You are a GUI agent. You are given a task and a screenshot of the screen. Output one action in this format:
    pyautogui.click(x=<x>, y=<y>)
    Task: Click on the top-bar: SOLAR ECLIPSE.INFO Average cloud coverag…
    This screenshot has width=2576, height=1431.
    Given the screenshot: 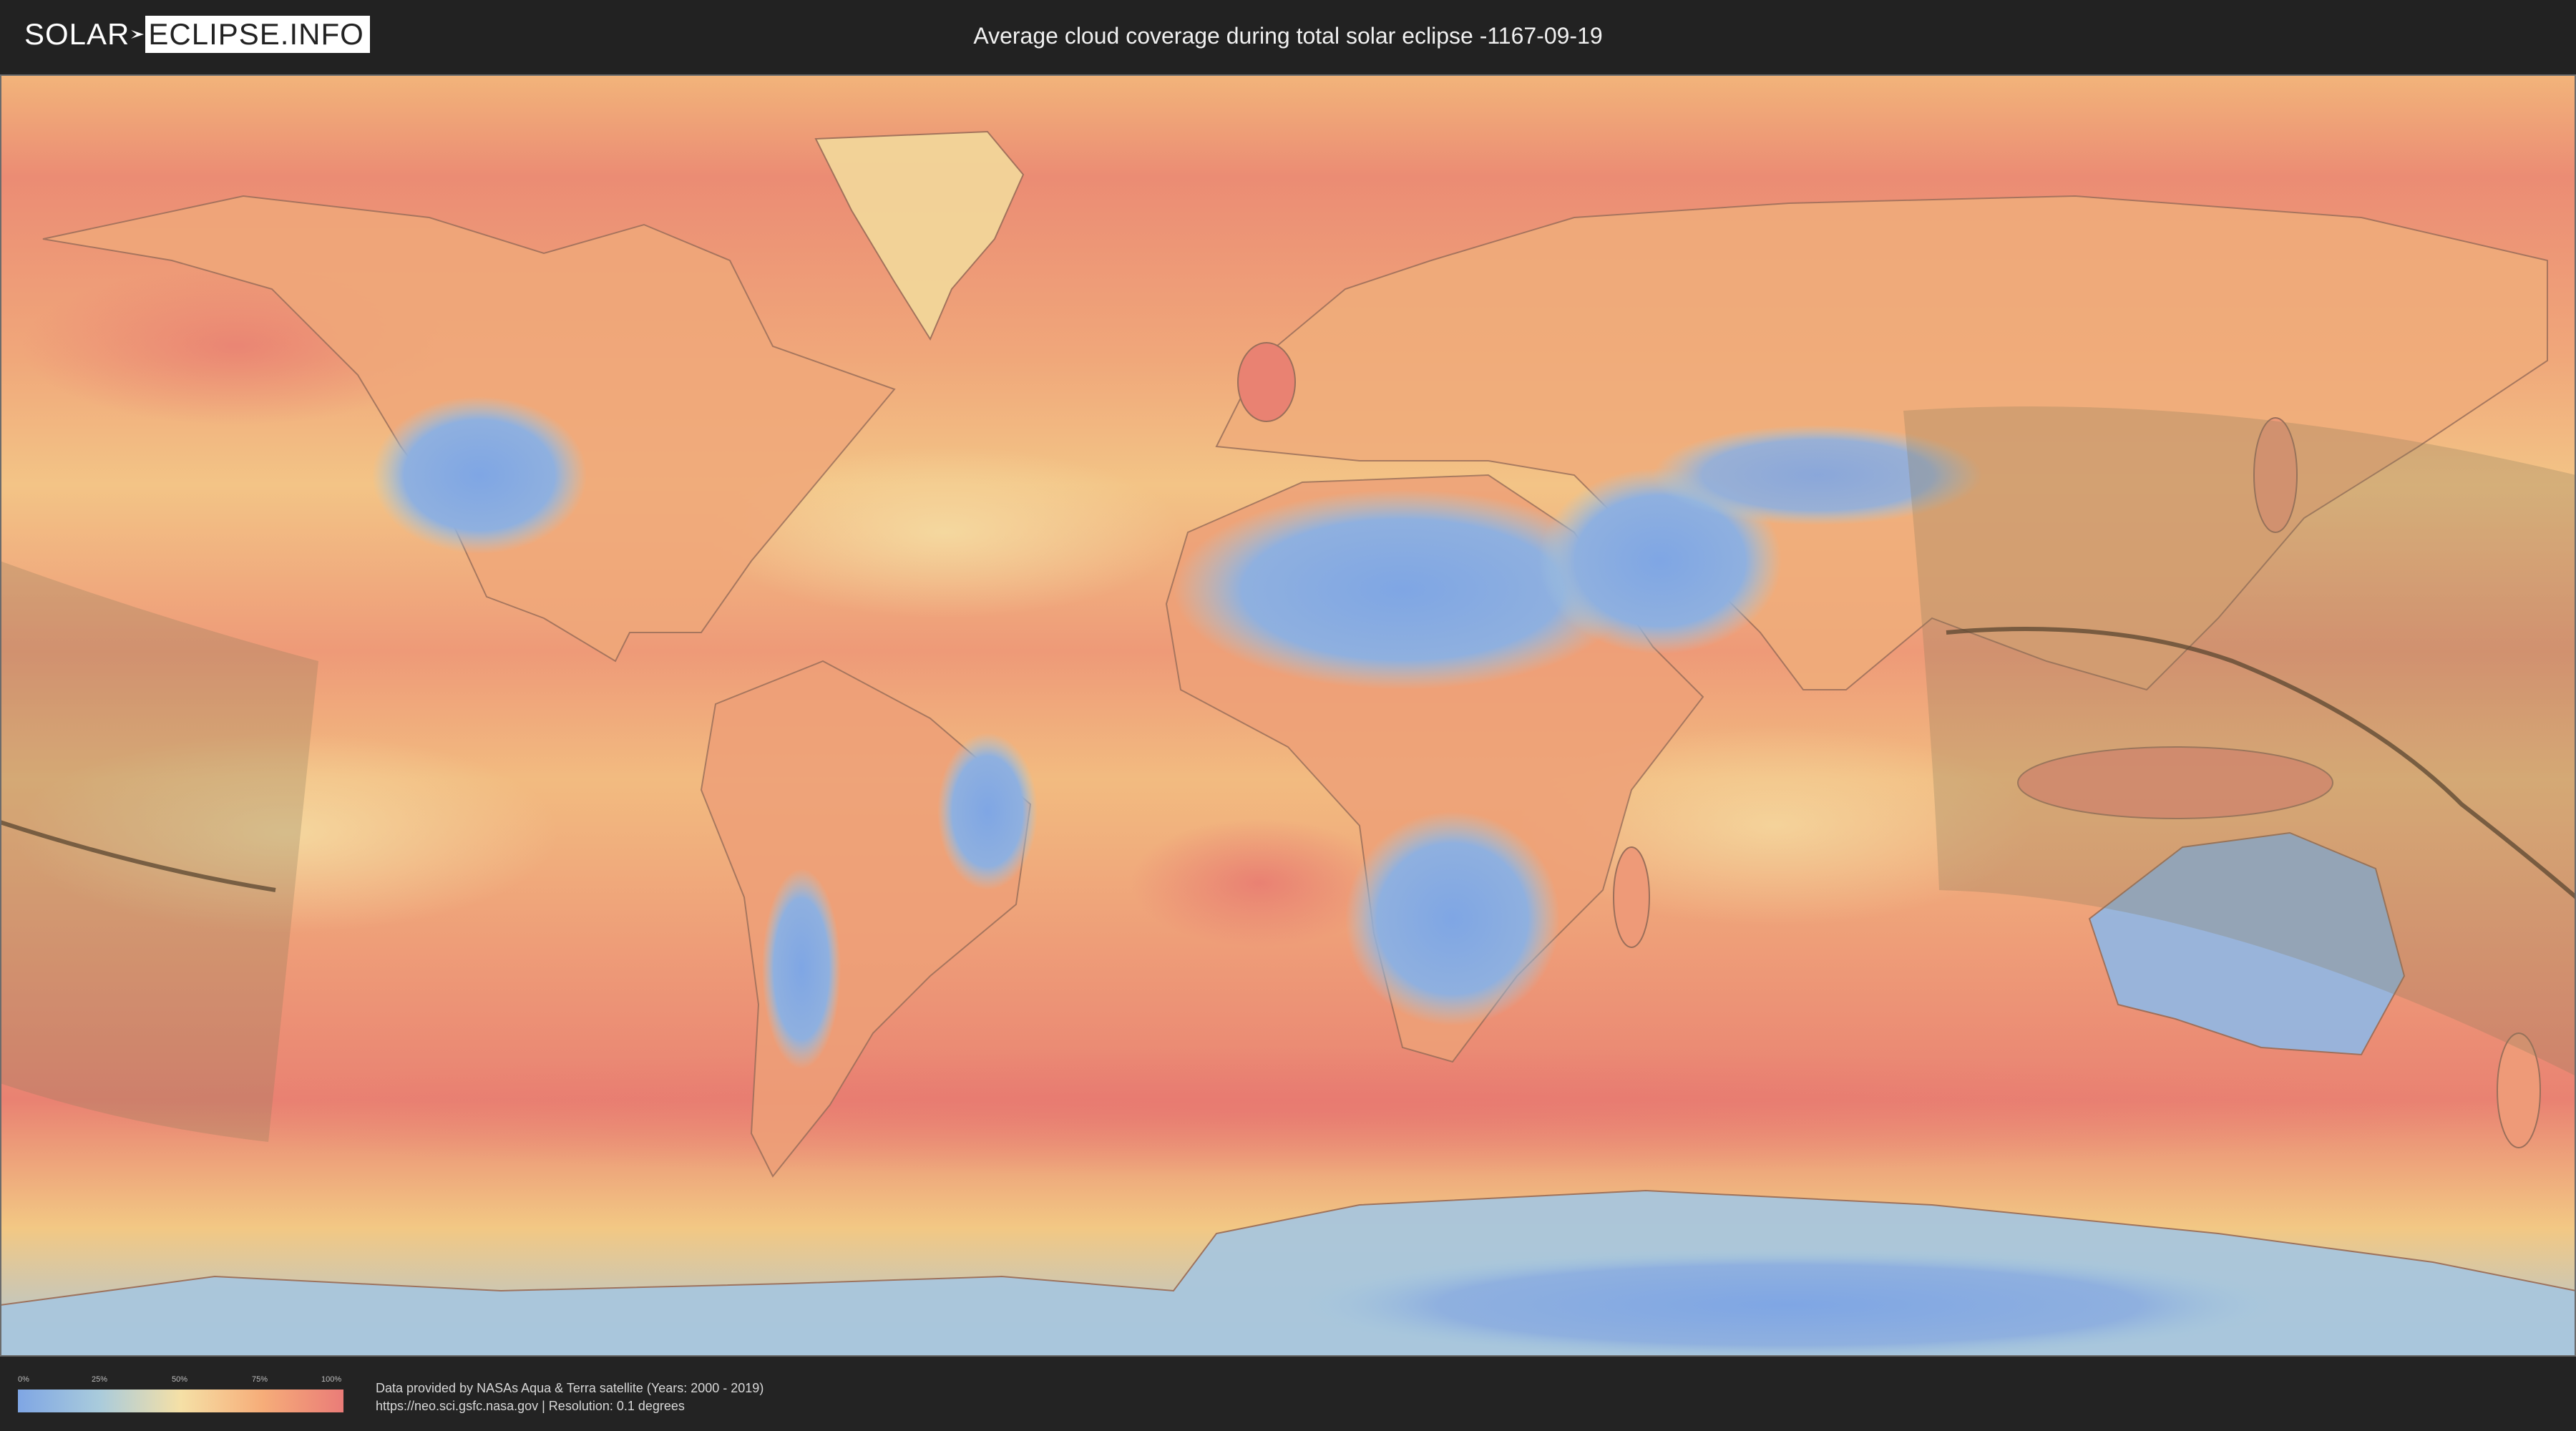 What is the action you would take?
    pyautogui.click(x=1288, y=36)
    